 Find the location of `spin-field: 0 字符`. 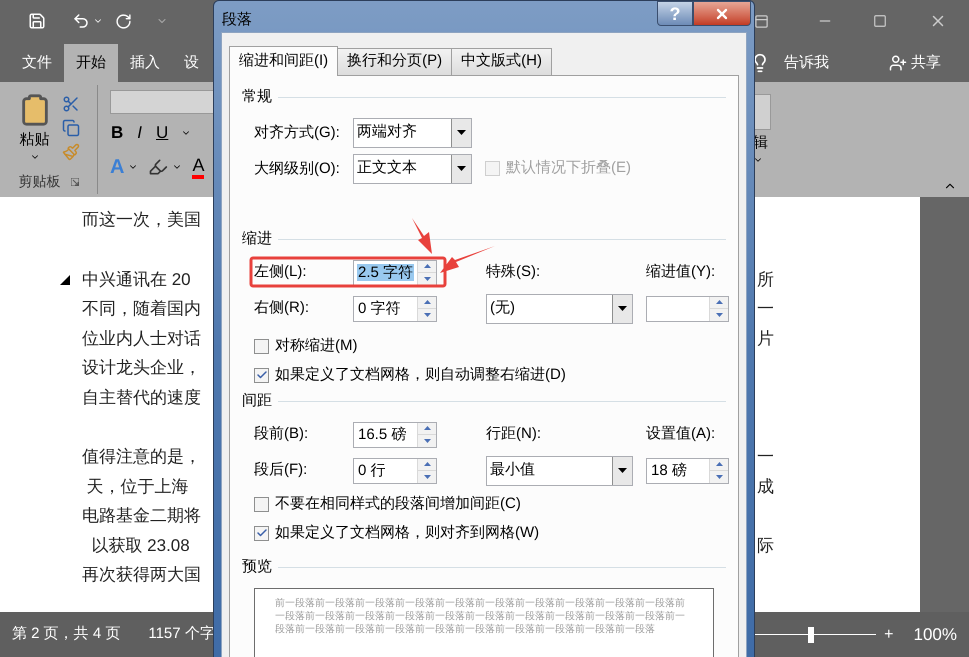

spin-field: 0 字符 is located at coordinates (395, 309).